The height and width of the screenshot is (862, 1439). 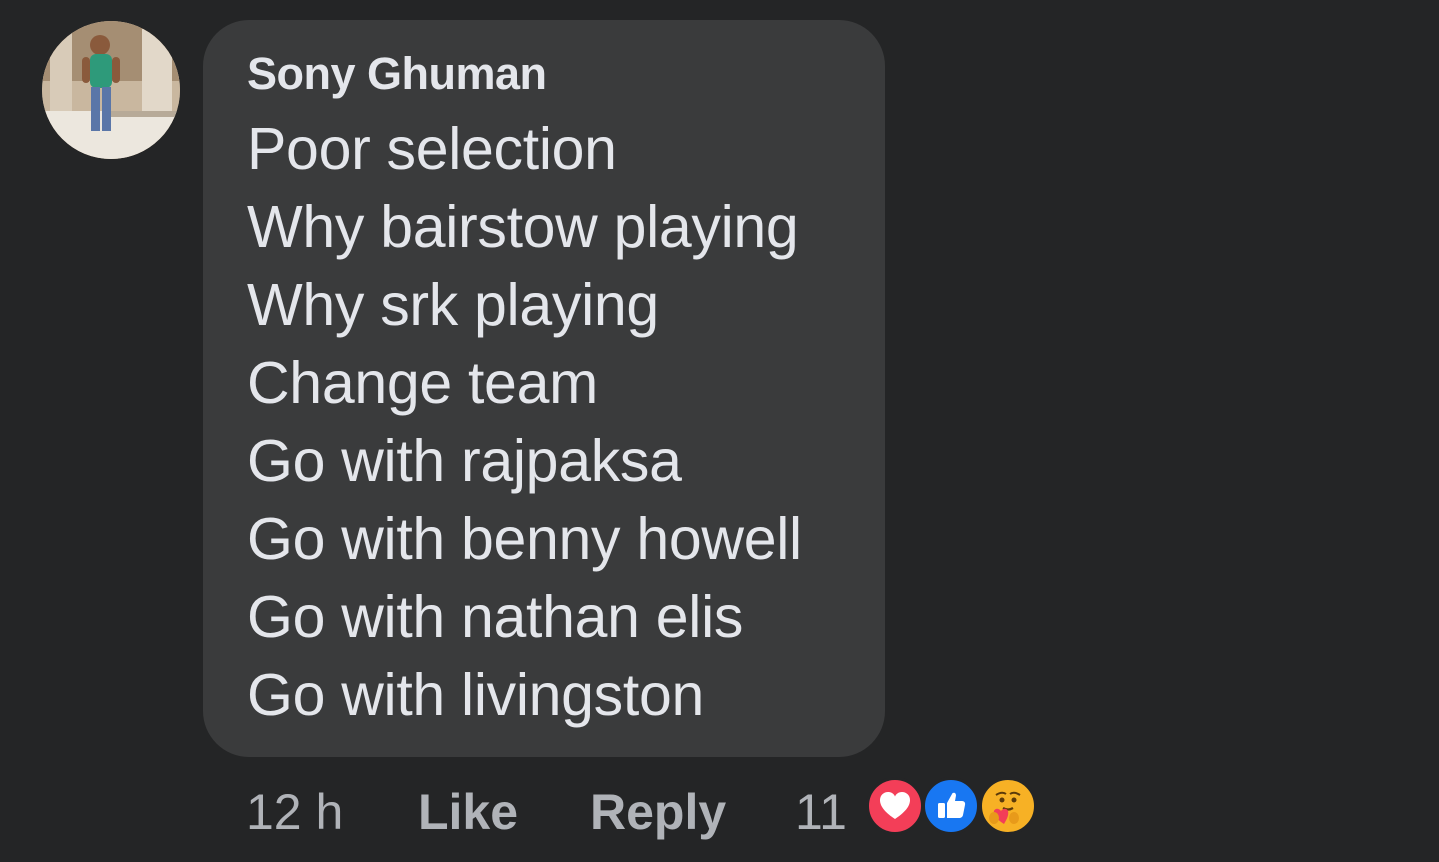 I want to click on comment-line: Go with rajpaksa, so click(x=464, y=461).